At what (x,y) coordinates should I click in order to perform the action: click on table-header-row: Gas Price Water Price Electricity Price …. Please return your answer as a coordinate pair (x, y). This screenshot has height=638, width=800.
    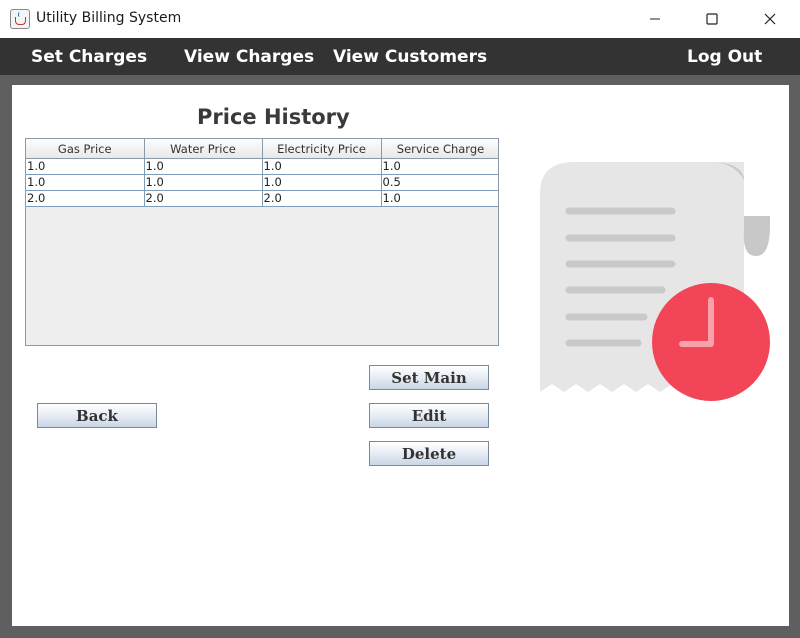
    Looking at the image, I should click on (262, 149).